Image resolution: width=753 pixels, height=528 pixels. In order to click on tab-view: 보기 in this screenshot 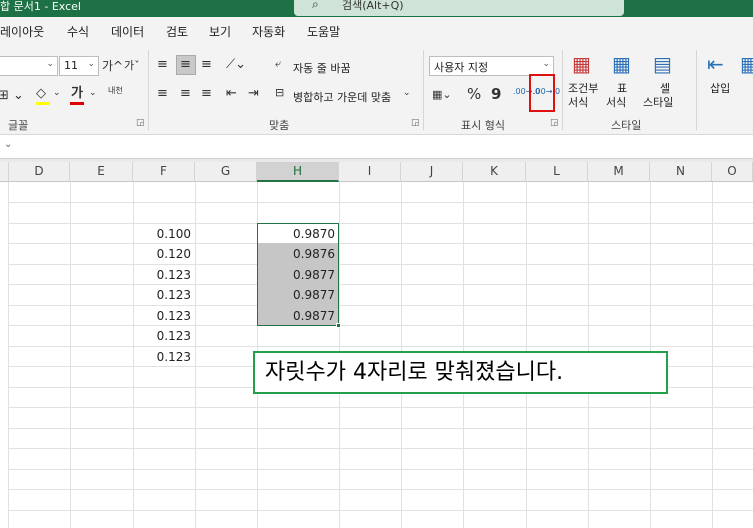, I will do `click(220, 31)`.